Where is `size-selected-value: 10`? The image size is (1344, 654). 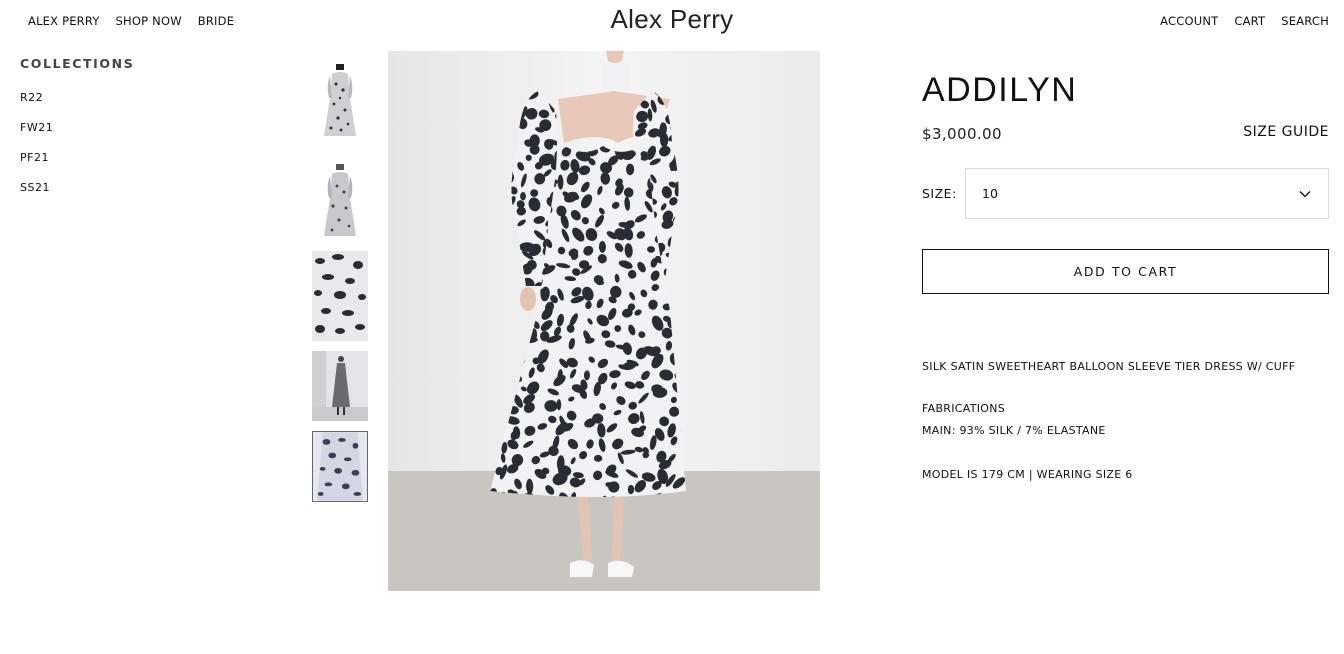 size-selected-value: 10 is located at coordinates (990, 193).